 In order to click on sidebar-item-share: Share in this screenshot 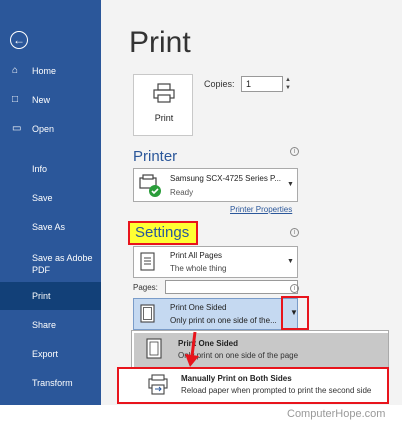, I will do `click(50, 325)`.